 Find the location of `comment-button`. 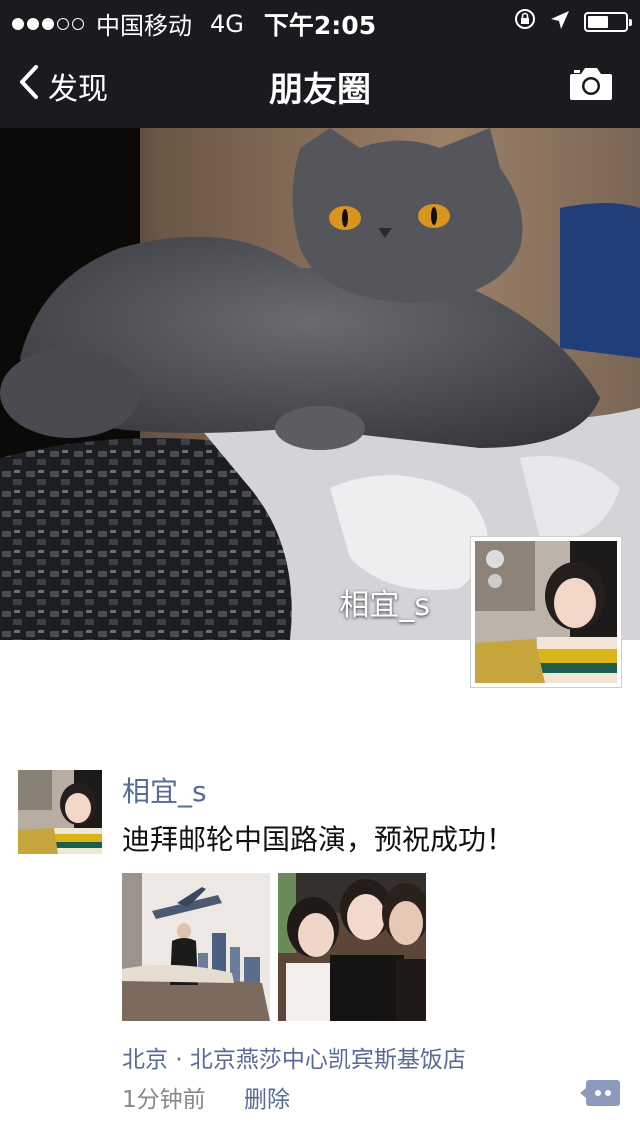

comment-button is located at coordinates (601, 1095).